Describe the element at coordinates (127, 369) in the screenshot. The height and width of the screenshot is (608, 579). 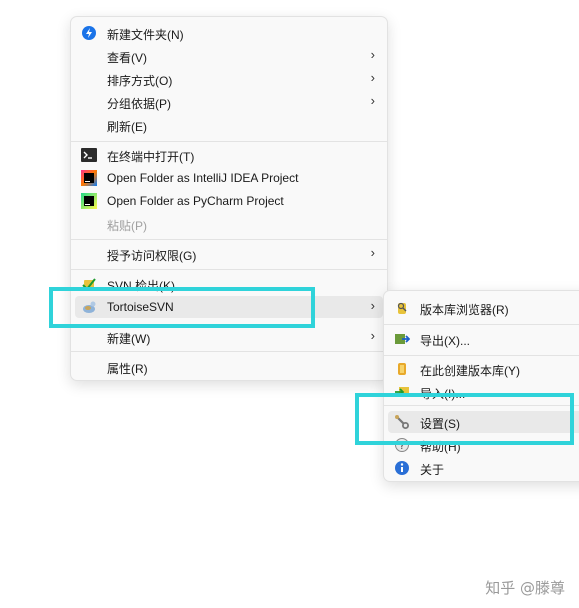
I see `menu-item-label: 属性(R)` at that location.